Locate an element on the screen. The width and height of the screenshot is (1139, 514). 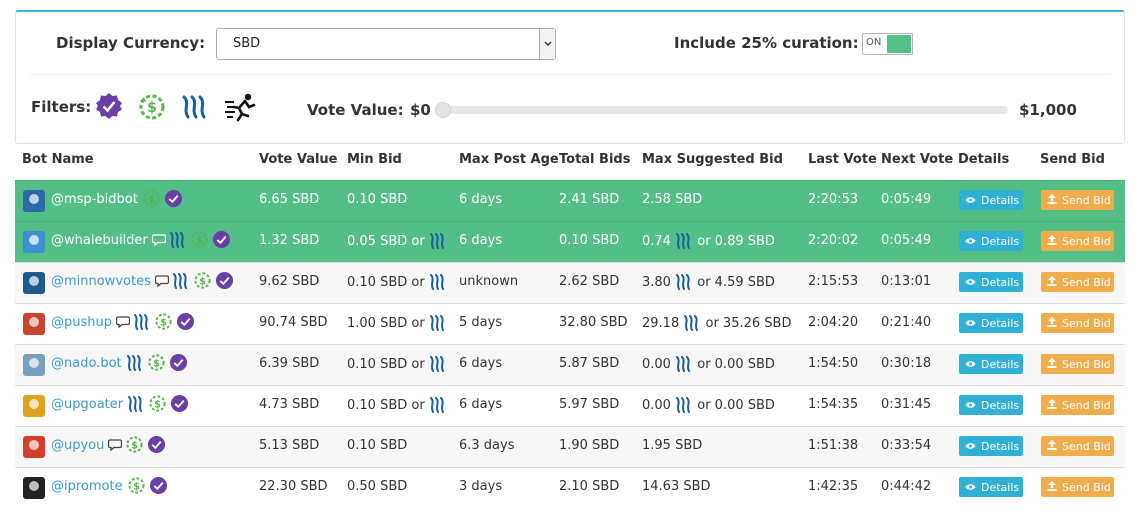
header-max-suggested-bid: Max Suggested Bid is located at coordinates (712, 159).